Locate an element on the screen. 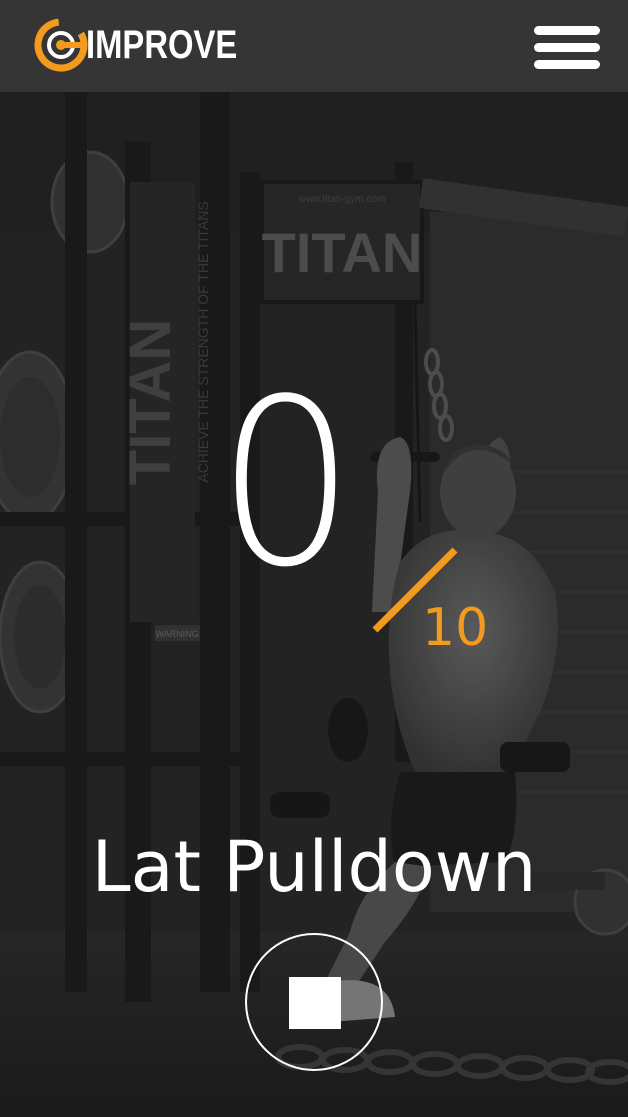 This screenshot has height=1117, width=628. brand-logo: IMPROVE is located at coordinates (152, 45).